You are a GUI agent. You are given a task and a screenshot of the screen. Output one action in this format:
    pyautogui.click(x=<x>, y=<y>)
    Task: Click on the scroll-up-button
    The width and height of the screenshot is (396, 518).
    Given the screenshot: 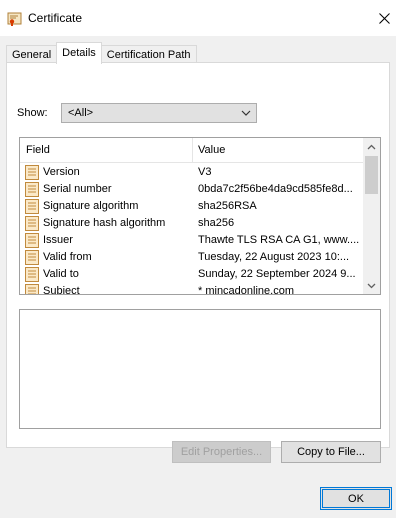 What is the action you would take?
    pyautogui.click(x=371, y=146)
    